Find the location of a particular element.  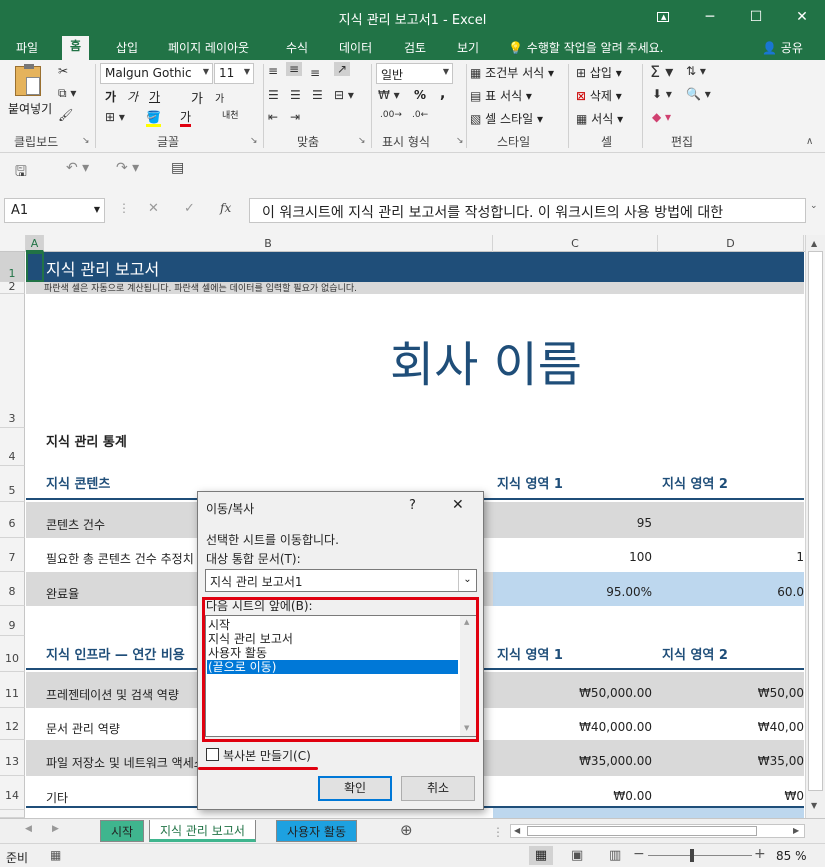

orientation-button: ↗ is located at coordinates (342, 69).